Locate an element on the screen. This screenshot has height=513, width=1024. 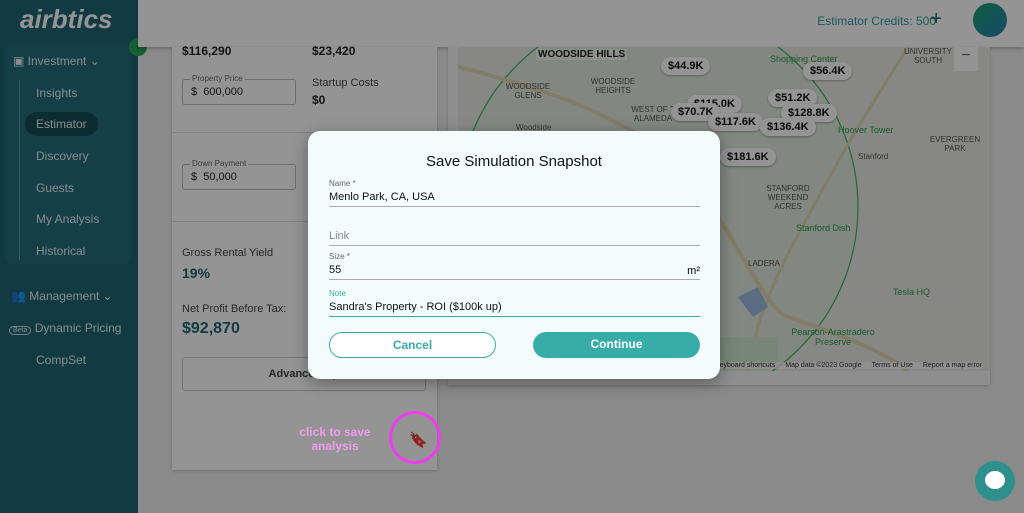
highlight-circle is located at coordinates (415, 437).